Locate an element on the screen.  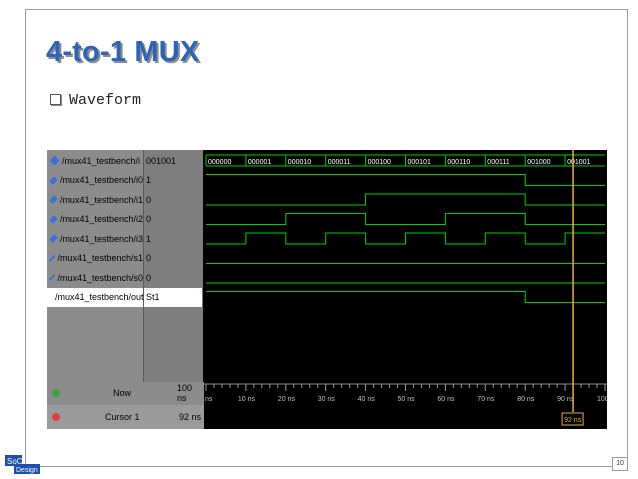
bus-value-label: 000010 is located at coordinates (299, 162).